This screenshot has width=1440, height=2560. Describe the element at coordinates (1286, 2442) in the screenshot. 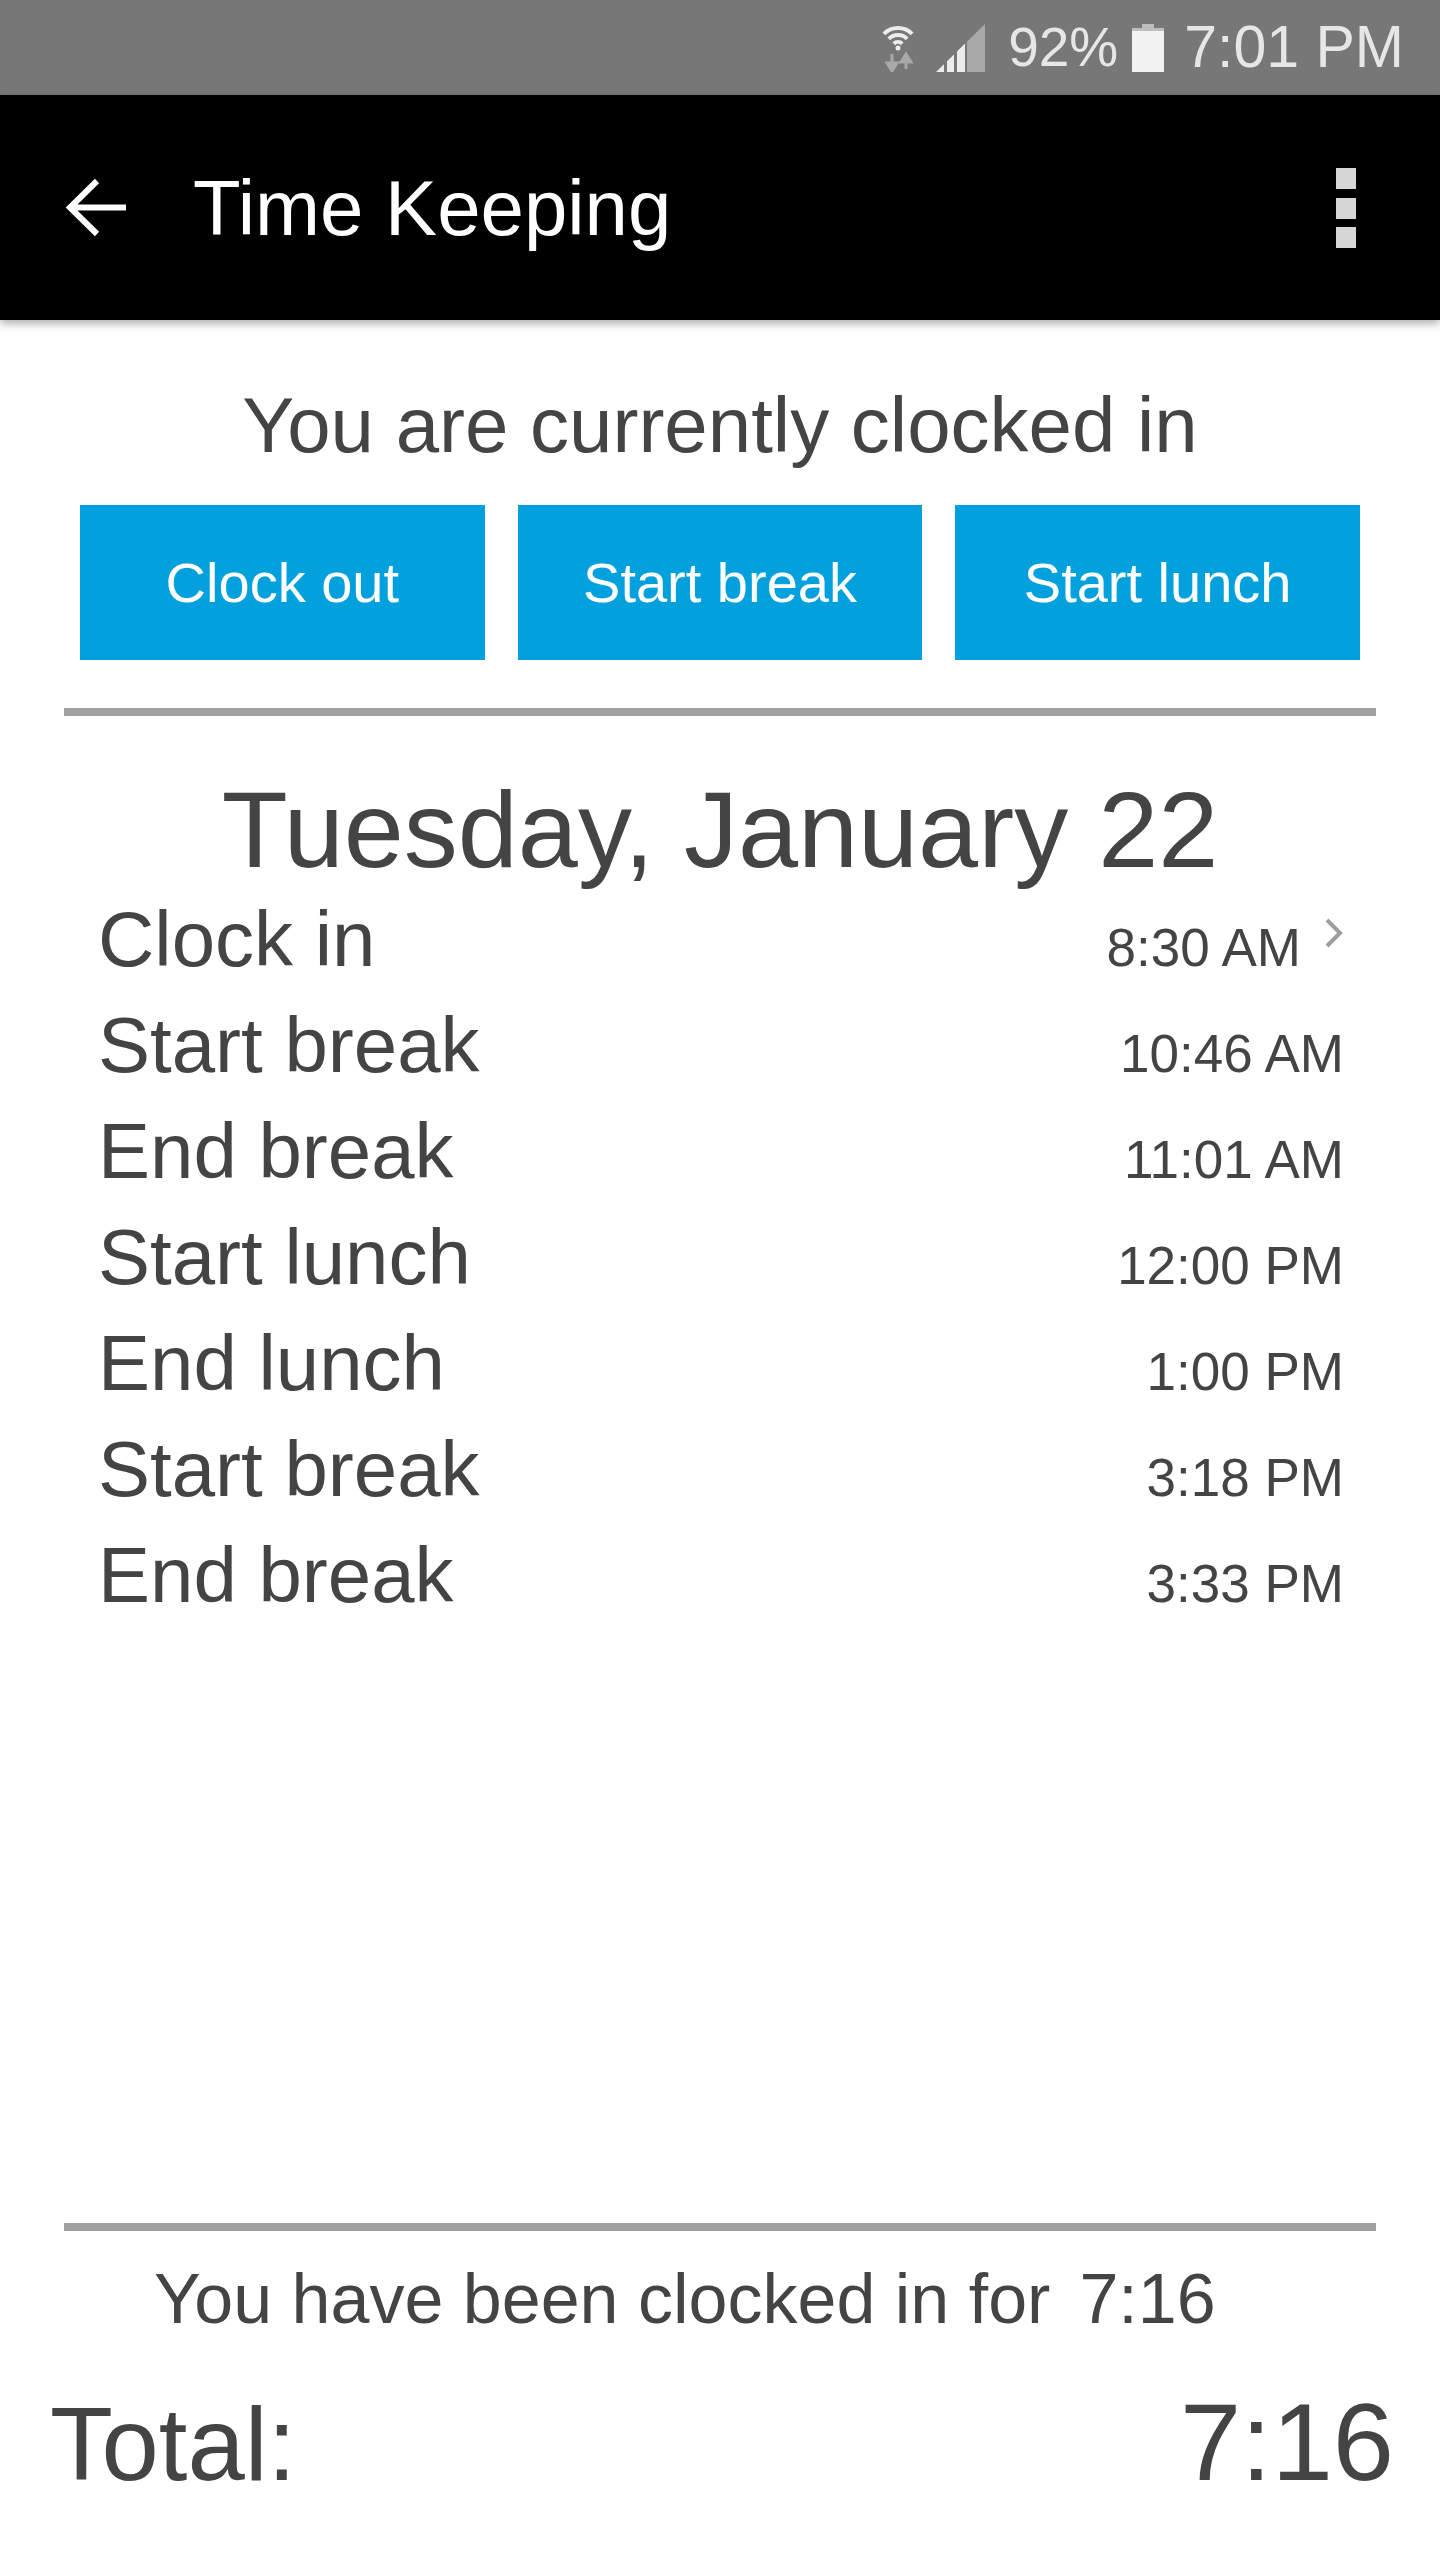

I see `total-value: 7:16` at that location.